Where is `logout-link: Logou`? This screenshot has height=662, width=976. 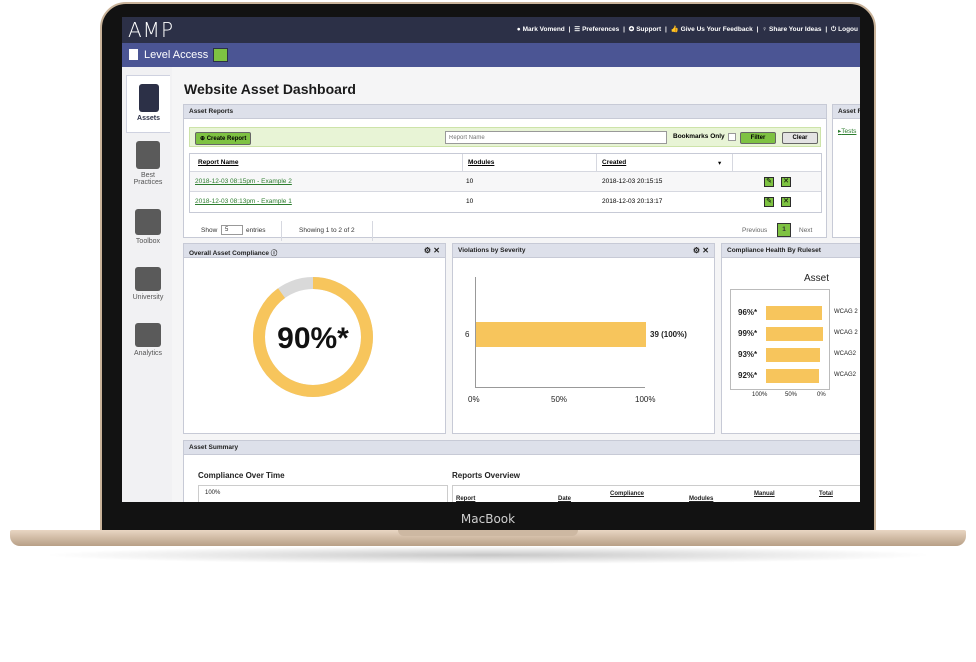 logout-link: Logou is located at coordinates (848, 29).